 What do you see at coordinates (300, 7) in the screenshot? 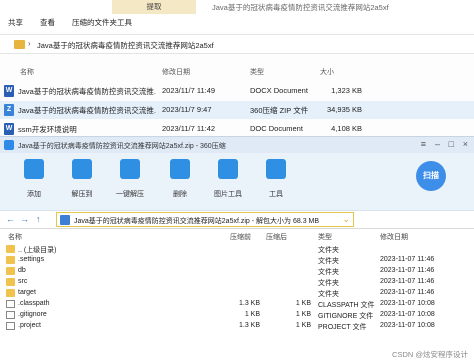
I see `window-title: Java基于的冠状病毒疫情防控资讯交流推荐网站2a5xf` at bounding box center [300, 7].